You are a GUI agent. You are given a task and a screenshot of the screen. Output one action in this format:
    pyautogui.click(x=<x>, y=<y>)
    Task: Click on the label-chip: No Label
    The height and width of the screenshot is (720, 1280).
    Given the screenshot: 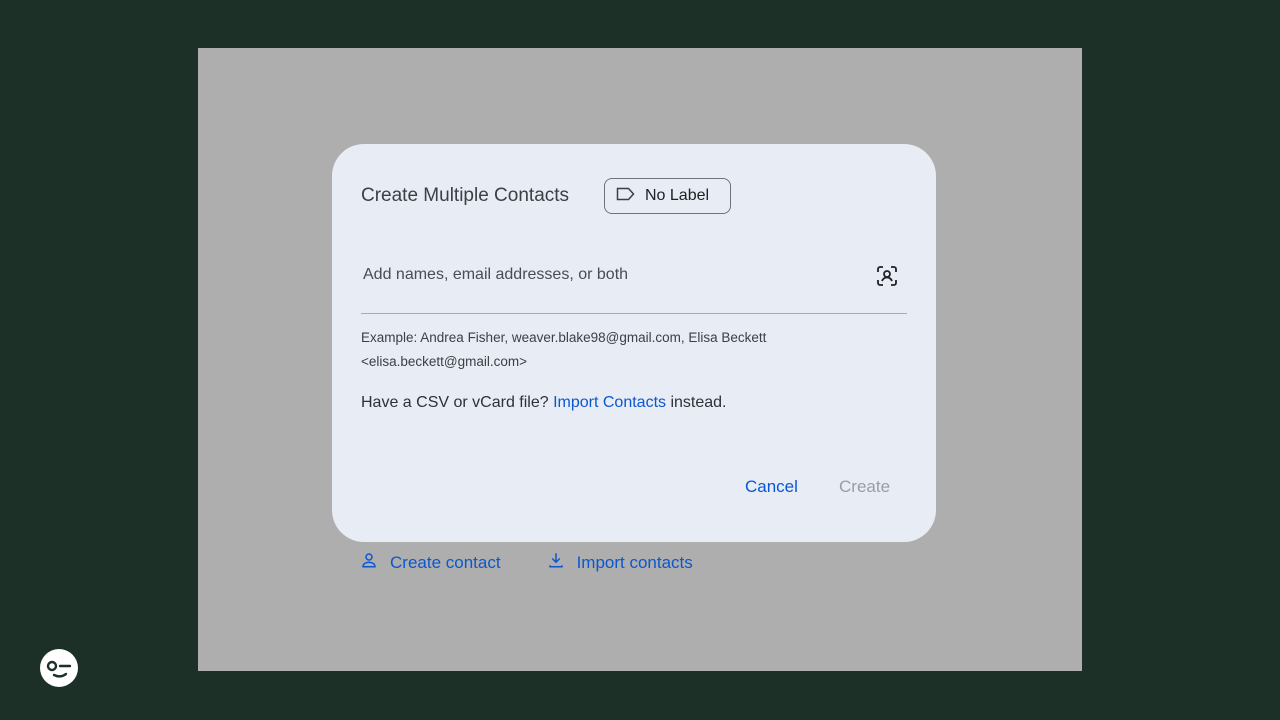 What is the action you would take?
    pyautogui.click(x=667, y=196)
    